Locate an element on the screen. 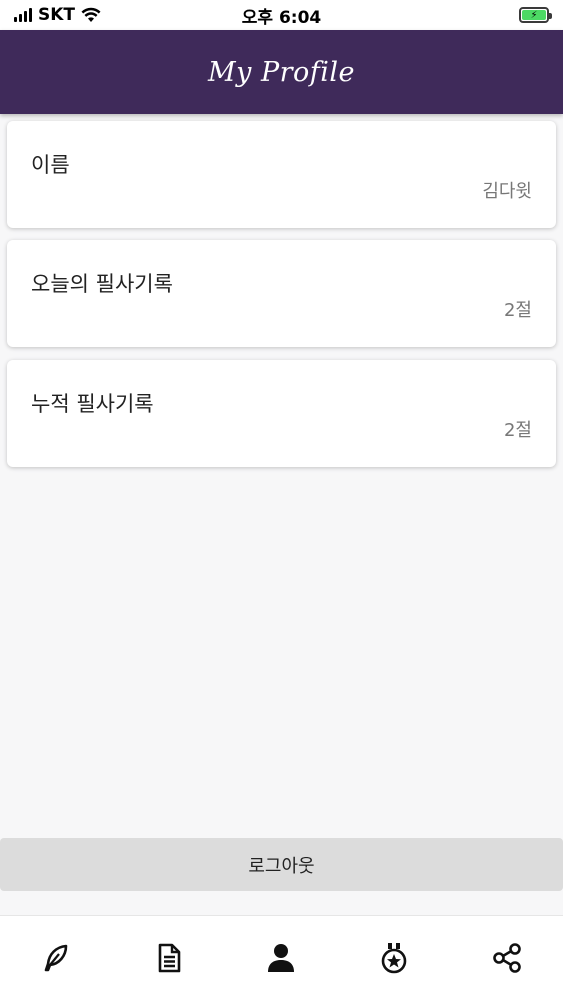 The height and width of the screenshot is (1000, 563). person-icon is located at coordinates (281, 958).